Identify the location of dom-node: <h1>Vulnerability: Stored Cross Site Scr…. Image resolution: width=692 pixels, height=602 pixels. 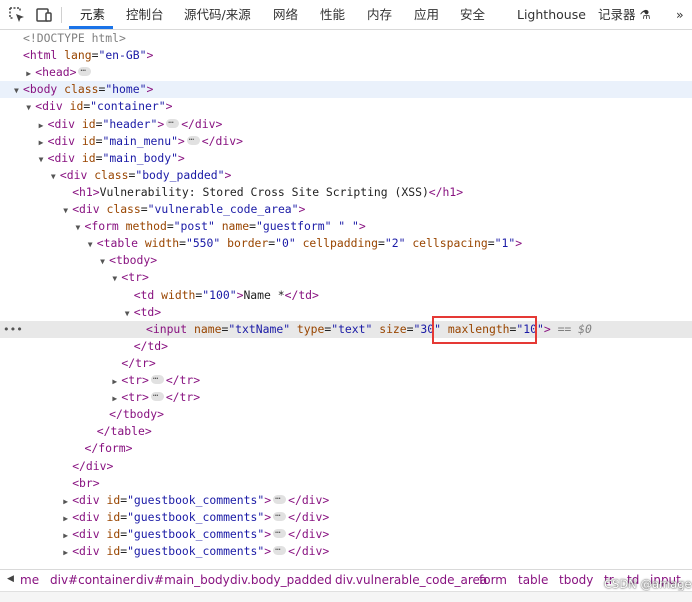
(346, 192).